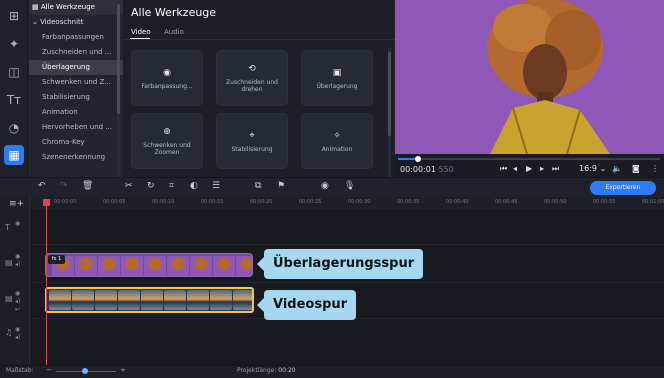  What do you see at coordinates (14, 44) in the screenshot?
I see `magic-wand-icon: ✦` at bounding box center [14, 44].